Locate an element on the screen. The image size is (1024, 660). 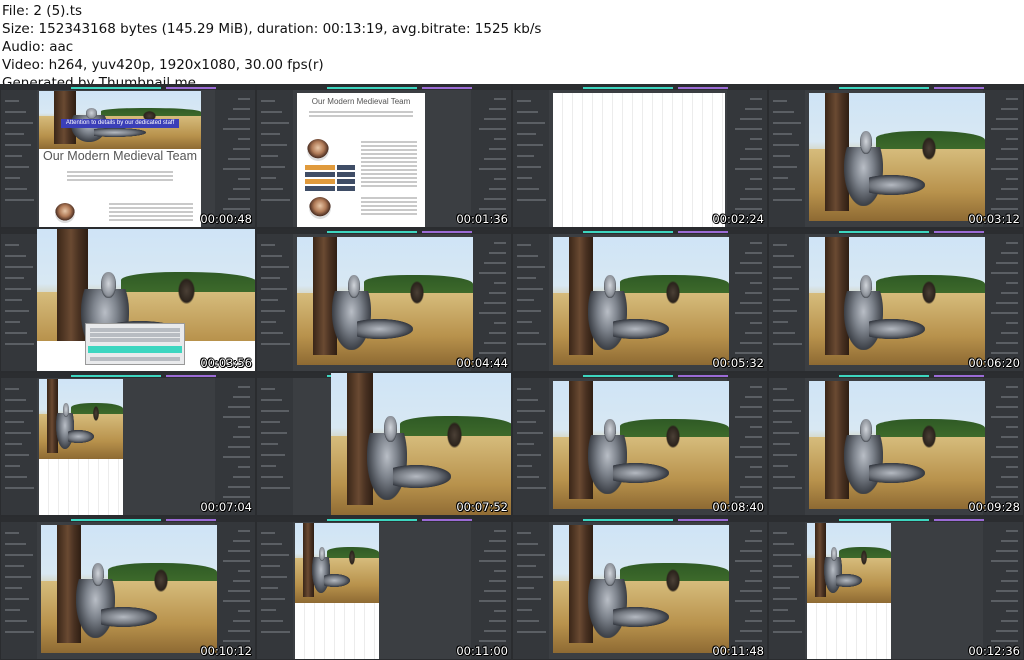
thumbnail-6: 00:04:44 is located at coordinates (384, 300).